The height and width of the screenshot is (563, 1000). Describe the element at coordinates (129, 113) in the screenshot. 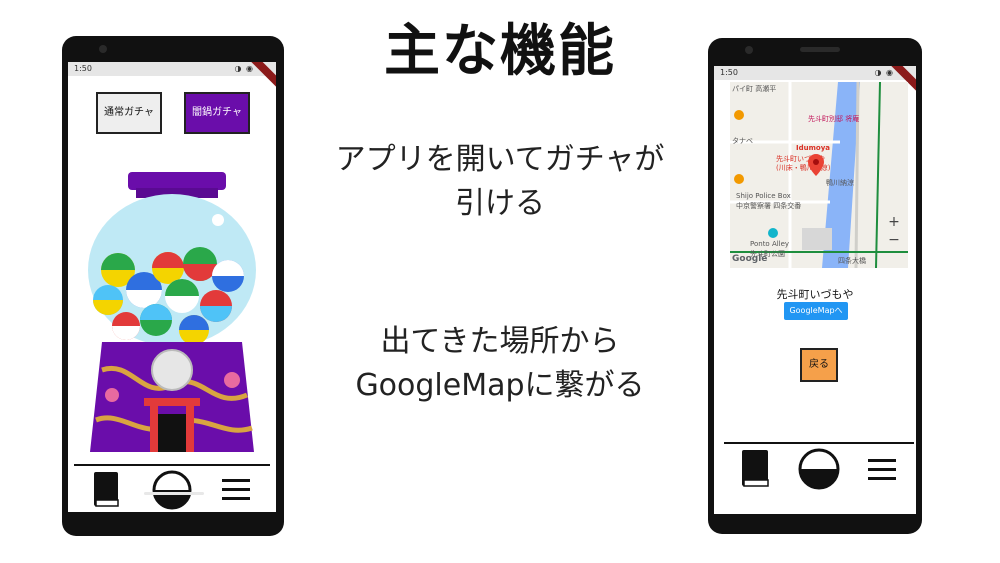

I see `normal-gacha-button: 通常ガチャ` at that location.